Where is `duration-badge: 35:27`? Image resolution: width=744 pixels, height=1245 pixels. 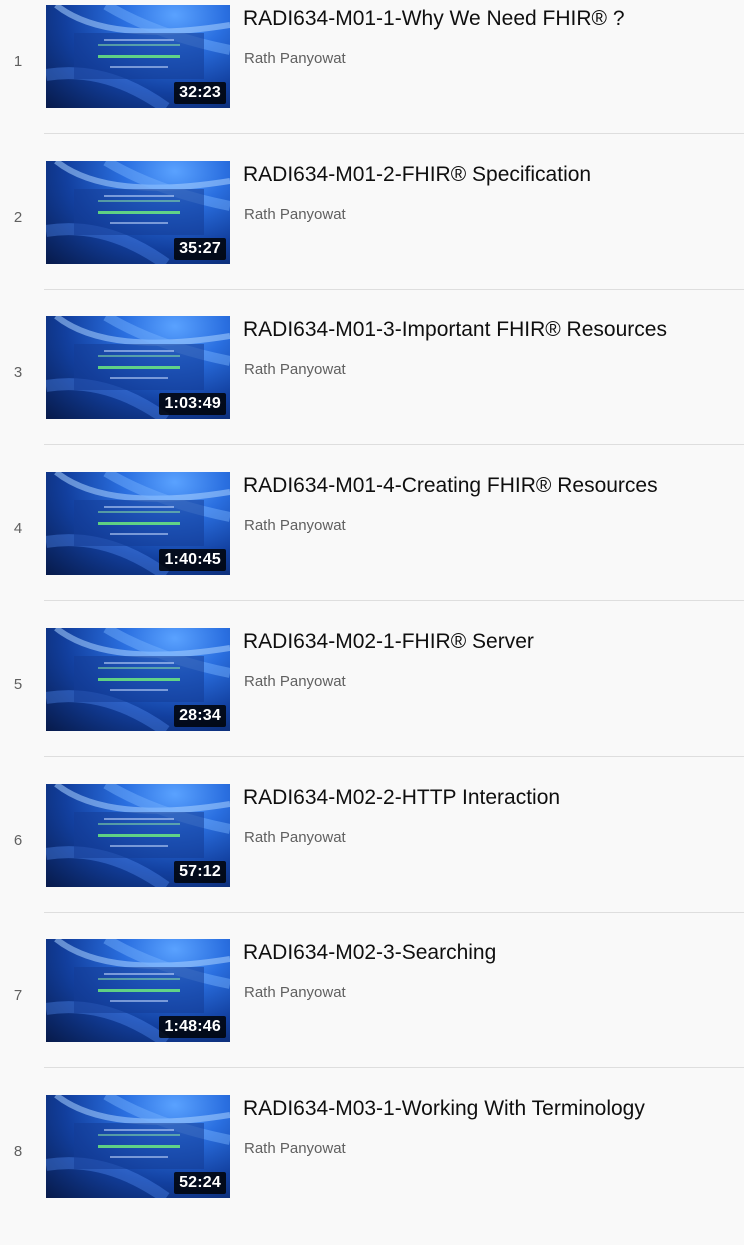 duration-badge: 35:27 is located at coordinates (200, 248).